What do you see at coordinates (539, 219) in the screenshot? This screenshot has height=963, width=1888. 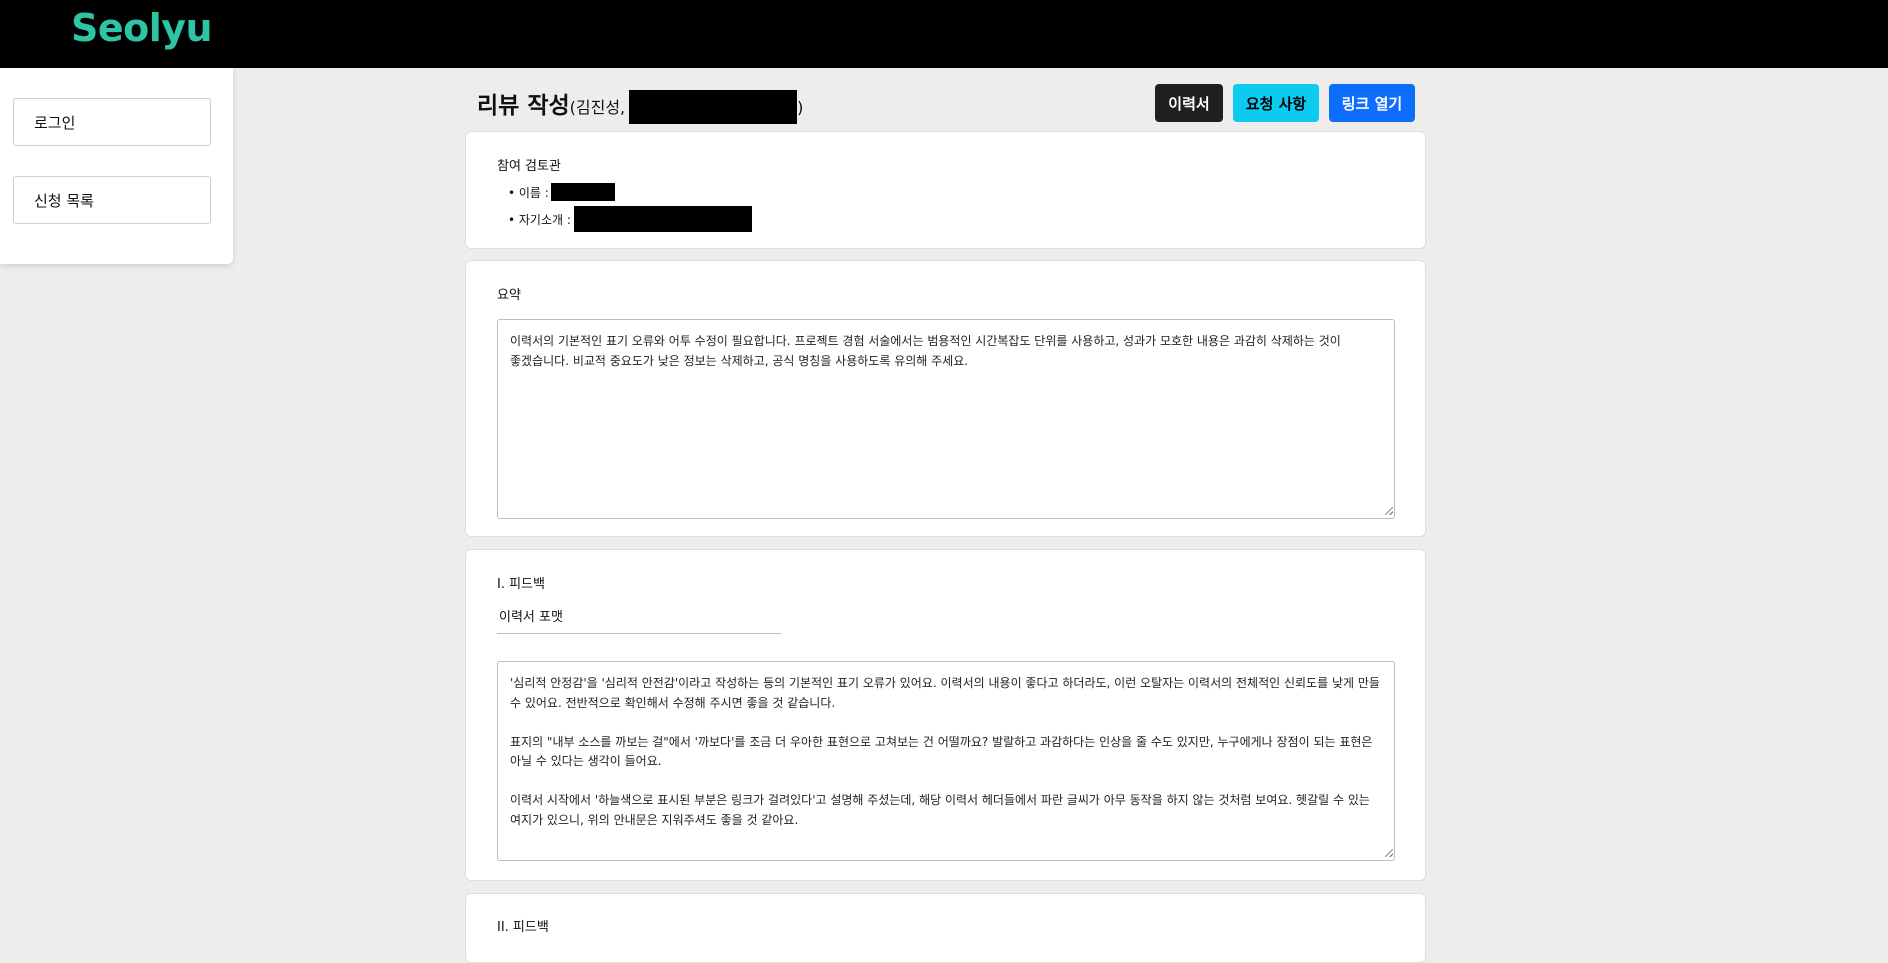 I see `reviewer-intro-label: • 자기소개 :` at bounding box center [539, 219].